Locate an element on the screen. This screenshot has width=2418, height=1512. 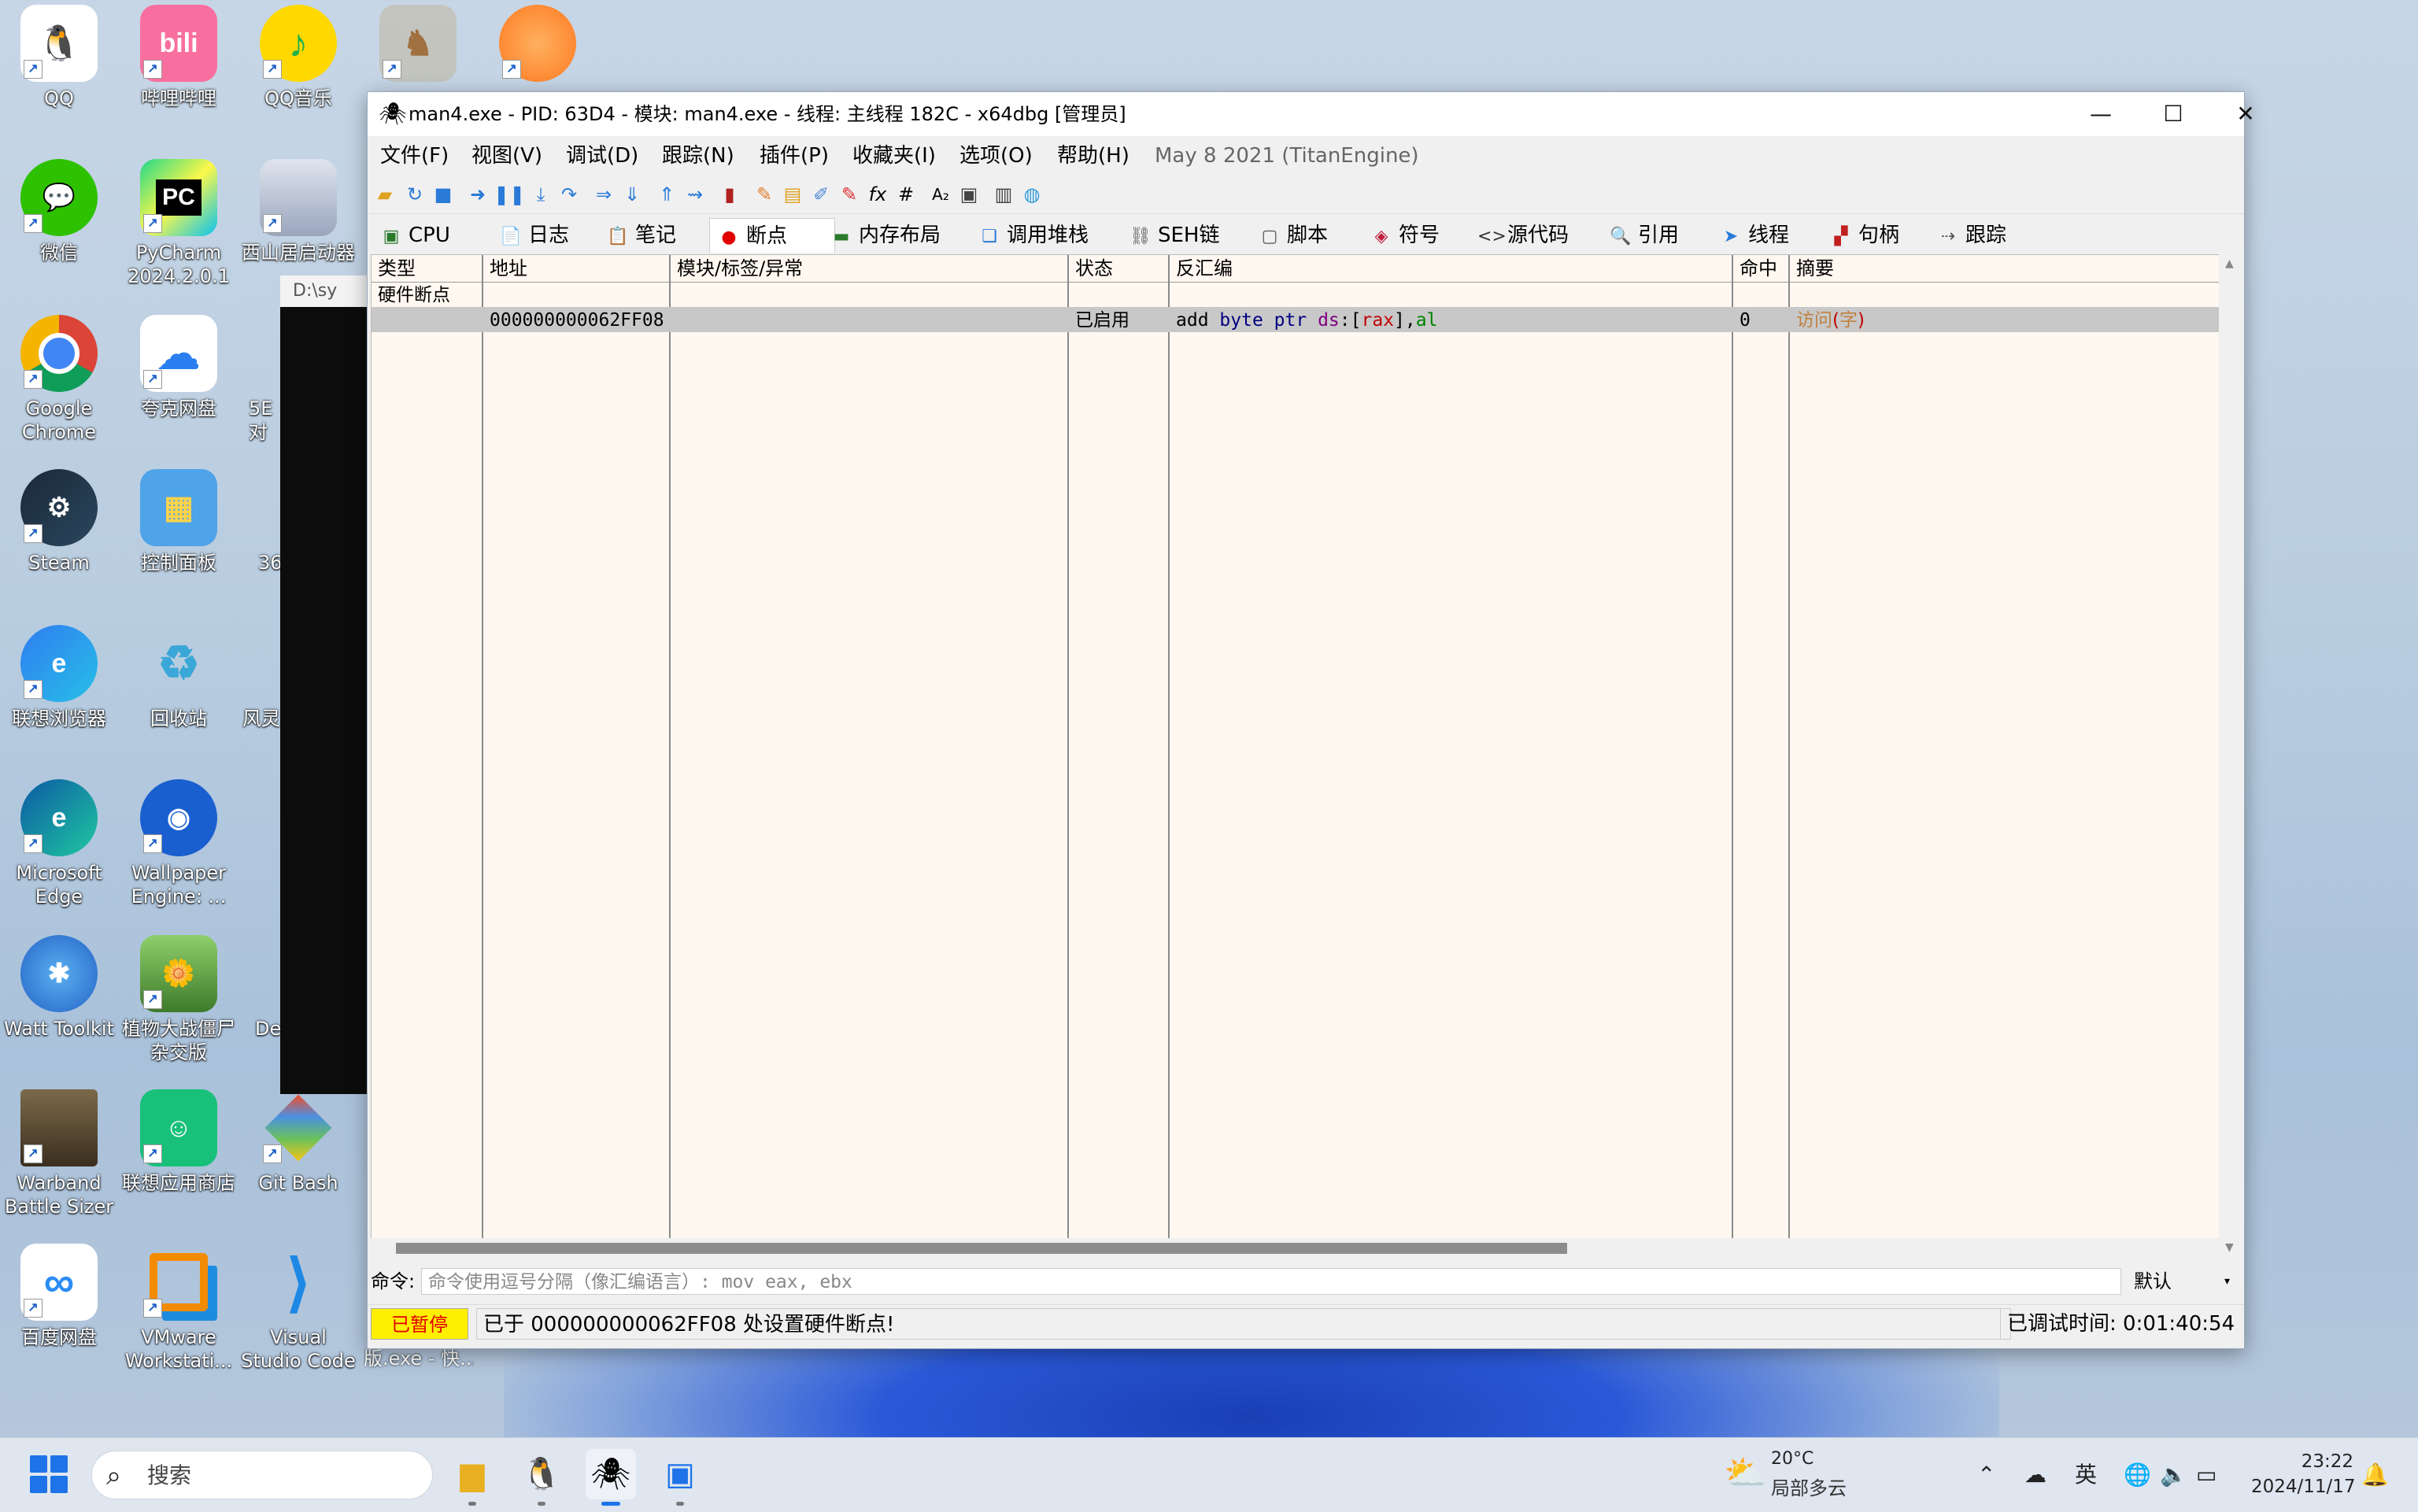
col-hits: 命中 is located at coordinates (1755, 269).